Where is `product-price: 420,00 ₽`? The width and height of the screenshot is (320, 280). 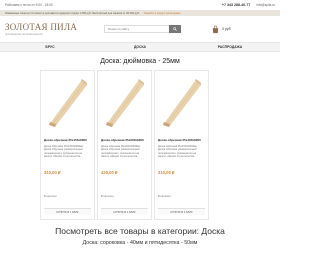 product-price: 420,00 ₽ is located at coordinates (109, 172).